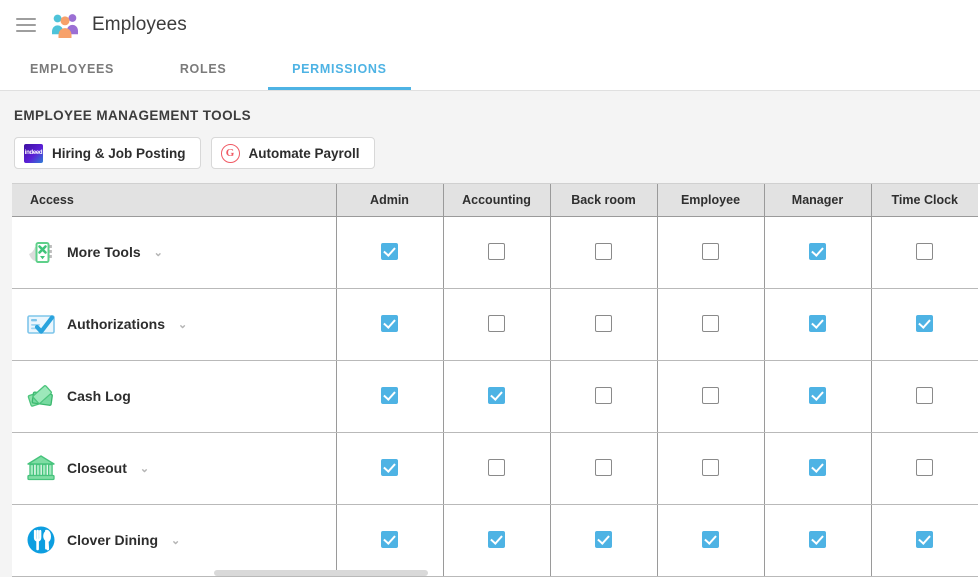 Image resolution: width=980 pixels, height=577 pixels. I want to click on indeed-logo-icon: indeed, so click(33, 153).